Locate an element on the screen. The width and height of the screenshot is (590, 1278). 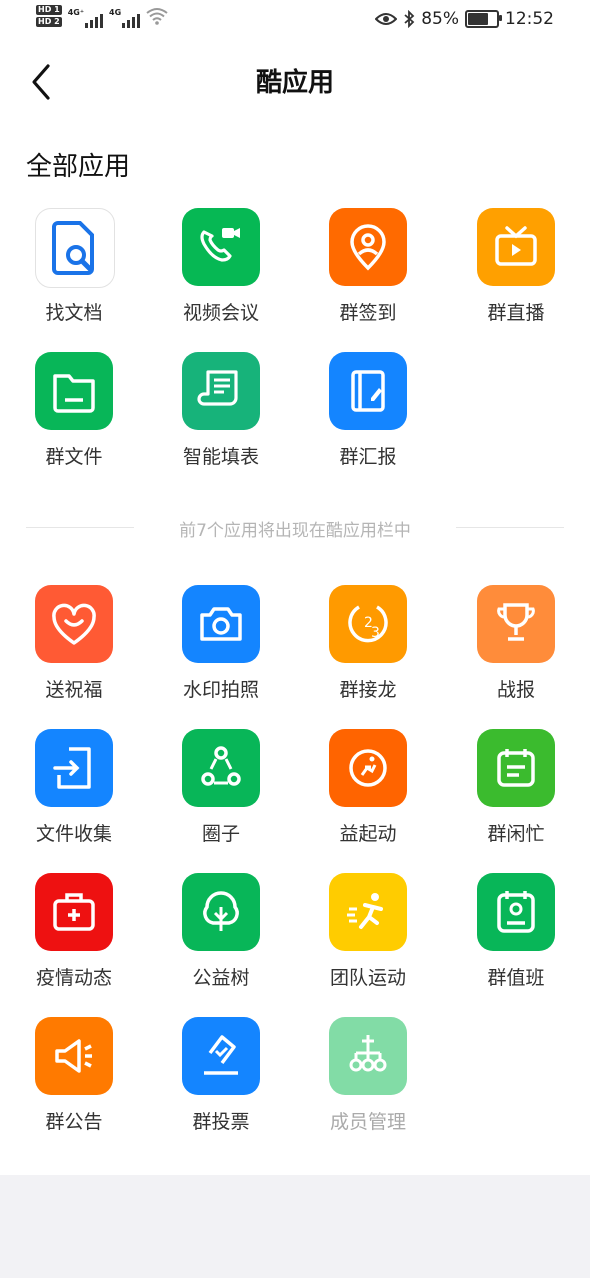
app-org-tree: 成员管理 is located at coordinates (368, 1082).